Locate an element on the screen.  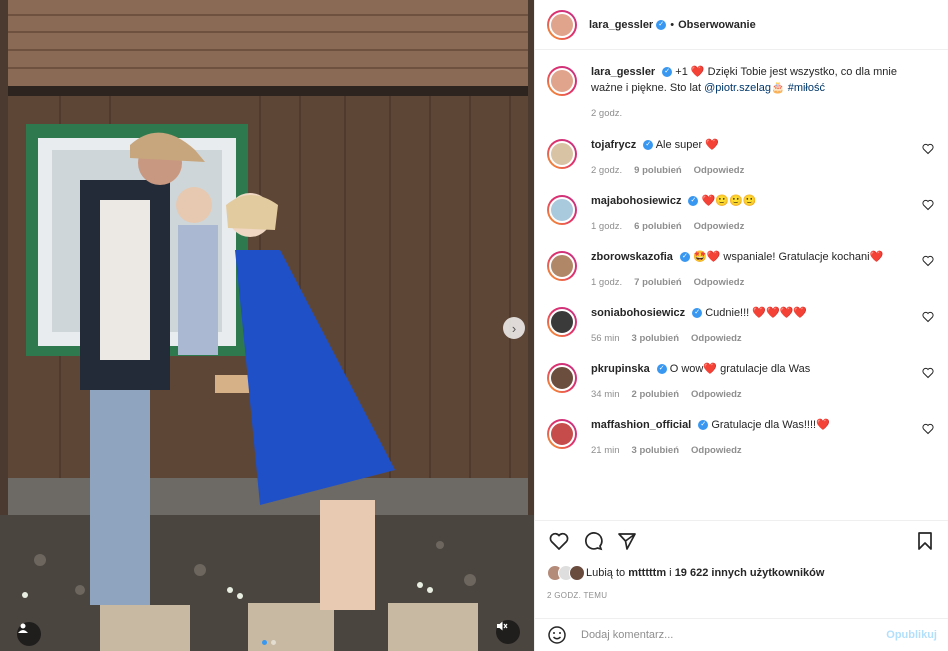
caption-username: lara_gessler is located at coordinates (623, 72).